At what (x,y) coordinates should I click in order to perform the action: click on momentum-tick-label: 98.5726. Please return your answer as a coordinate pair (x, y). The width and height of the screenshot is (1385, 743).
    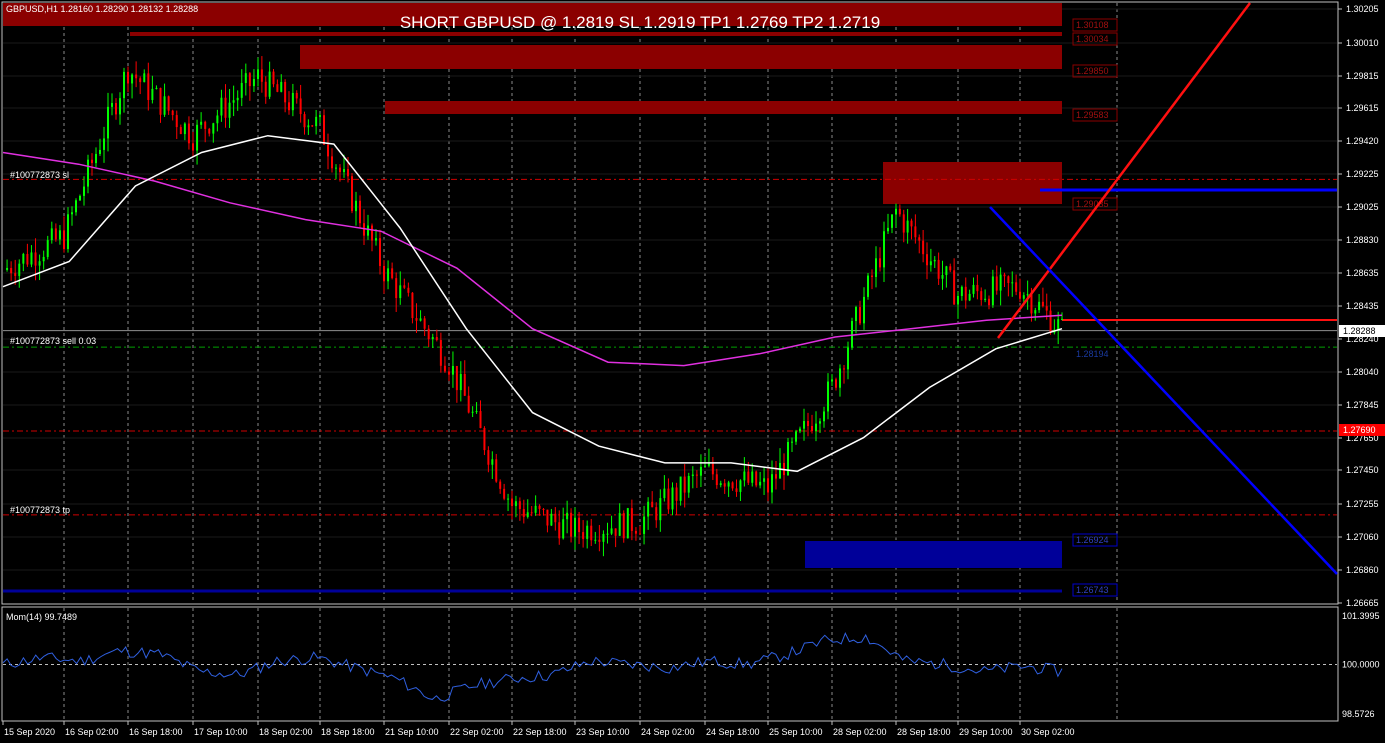
    Looking at the image, I should click on (1358, 714).